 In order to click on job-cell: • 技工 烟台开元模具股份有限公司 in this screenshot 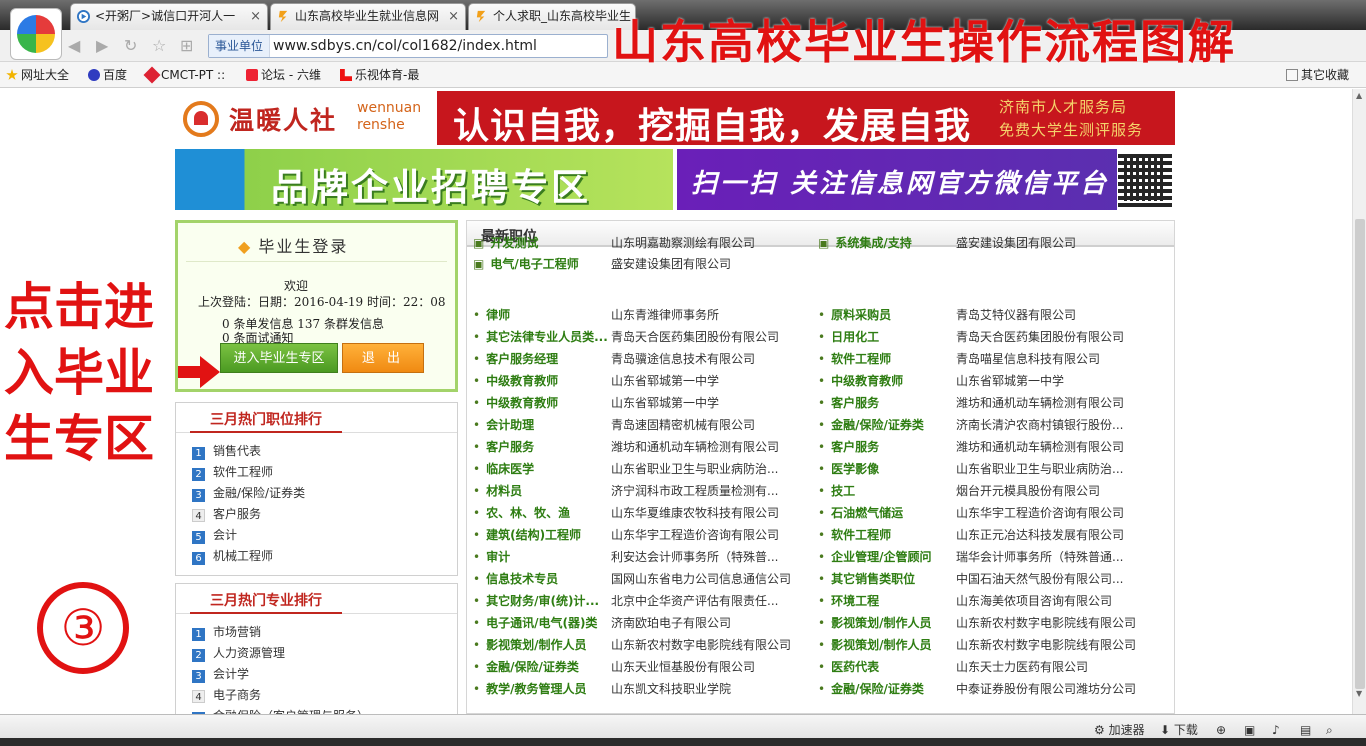, I will do `click(959, 491)`.